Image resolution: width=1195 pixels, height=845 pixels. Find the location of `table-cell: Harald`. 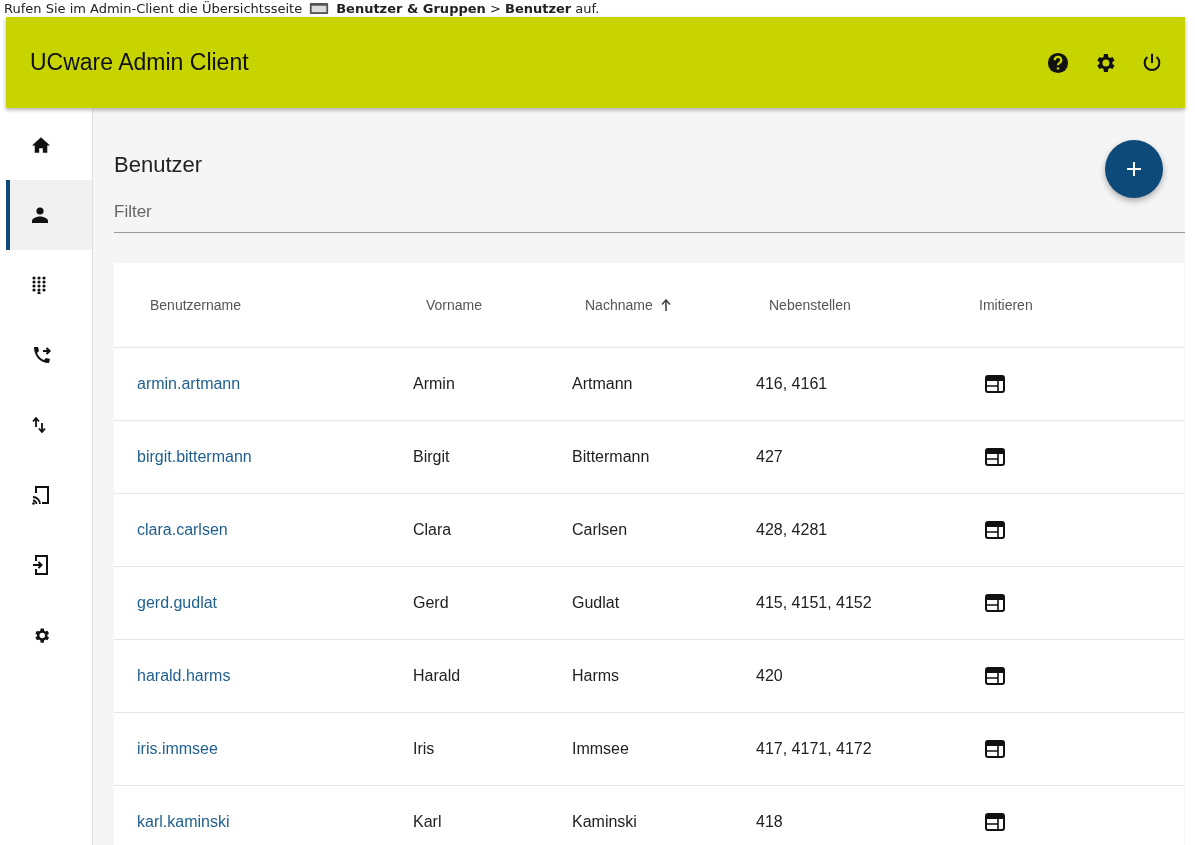

table-cell: Harald is located at coordinates (437, 676).